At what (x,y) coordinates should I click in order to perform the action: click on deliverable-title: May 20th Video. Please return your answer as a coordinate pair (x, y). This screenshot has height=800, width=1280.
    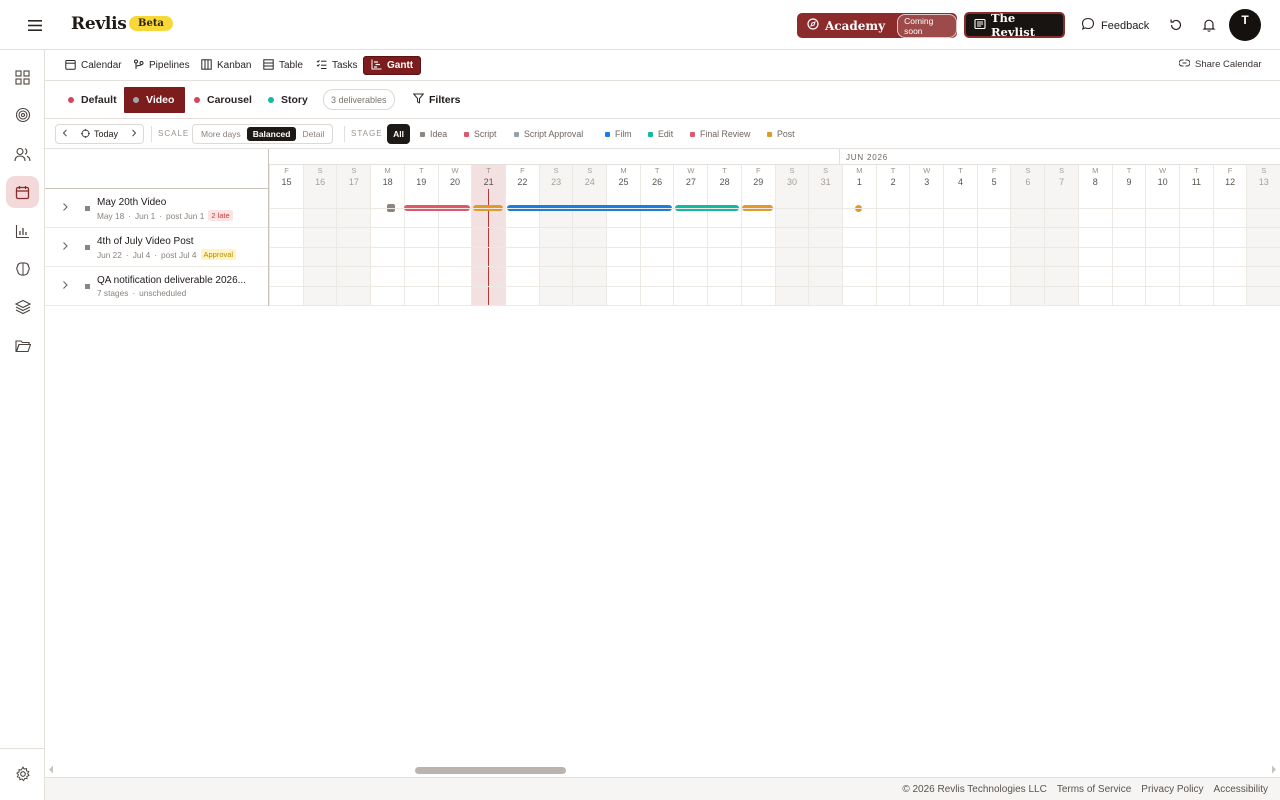
    Looking at the image, I should click on (178, 202).